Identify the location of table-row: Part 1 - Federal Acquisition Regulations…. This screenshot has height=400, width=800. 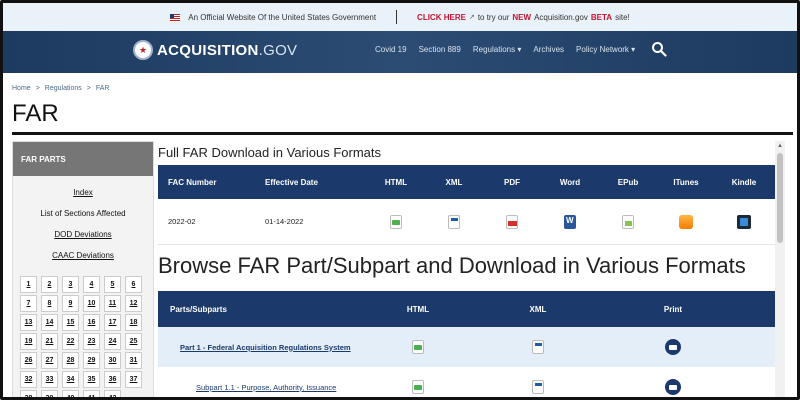
(466, 347).